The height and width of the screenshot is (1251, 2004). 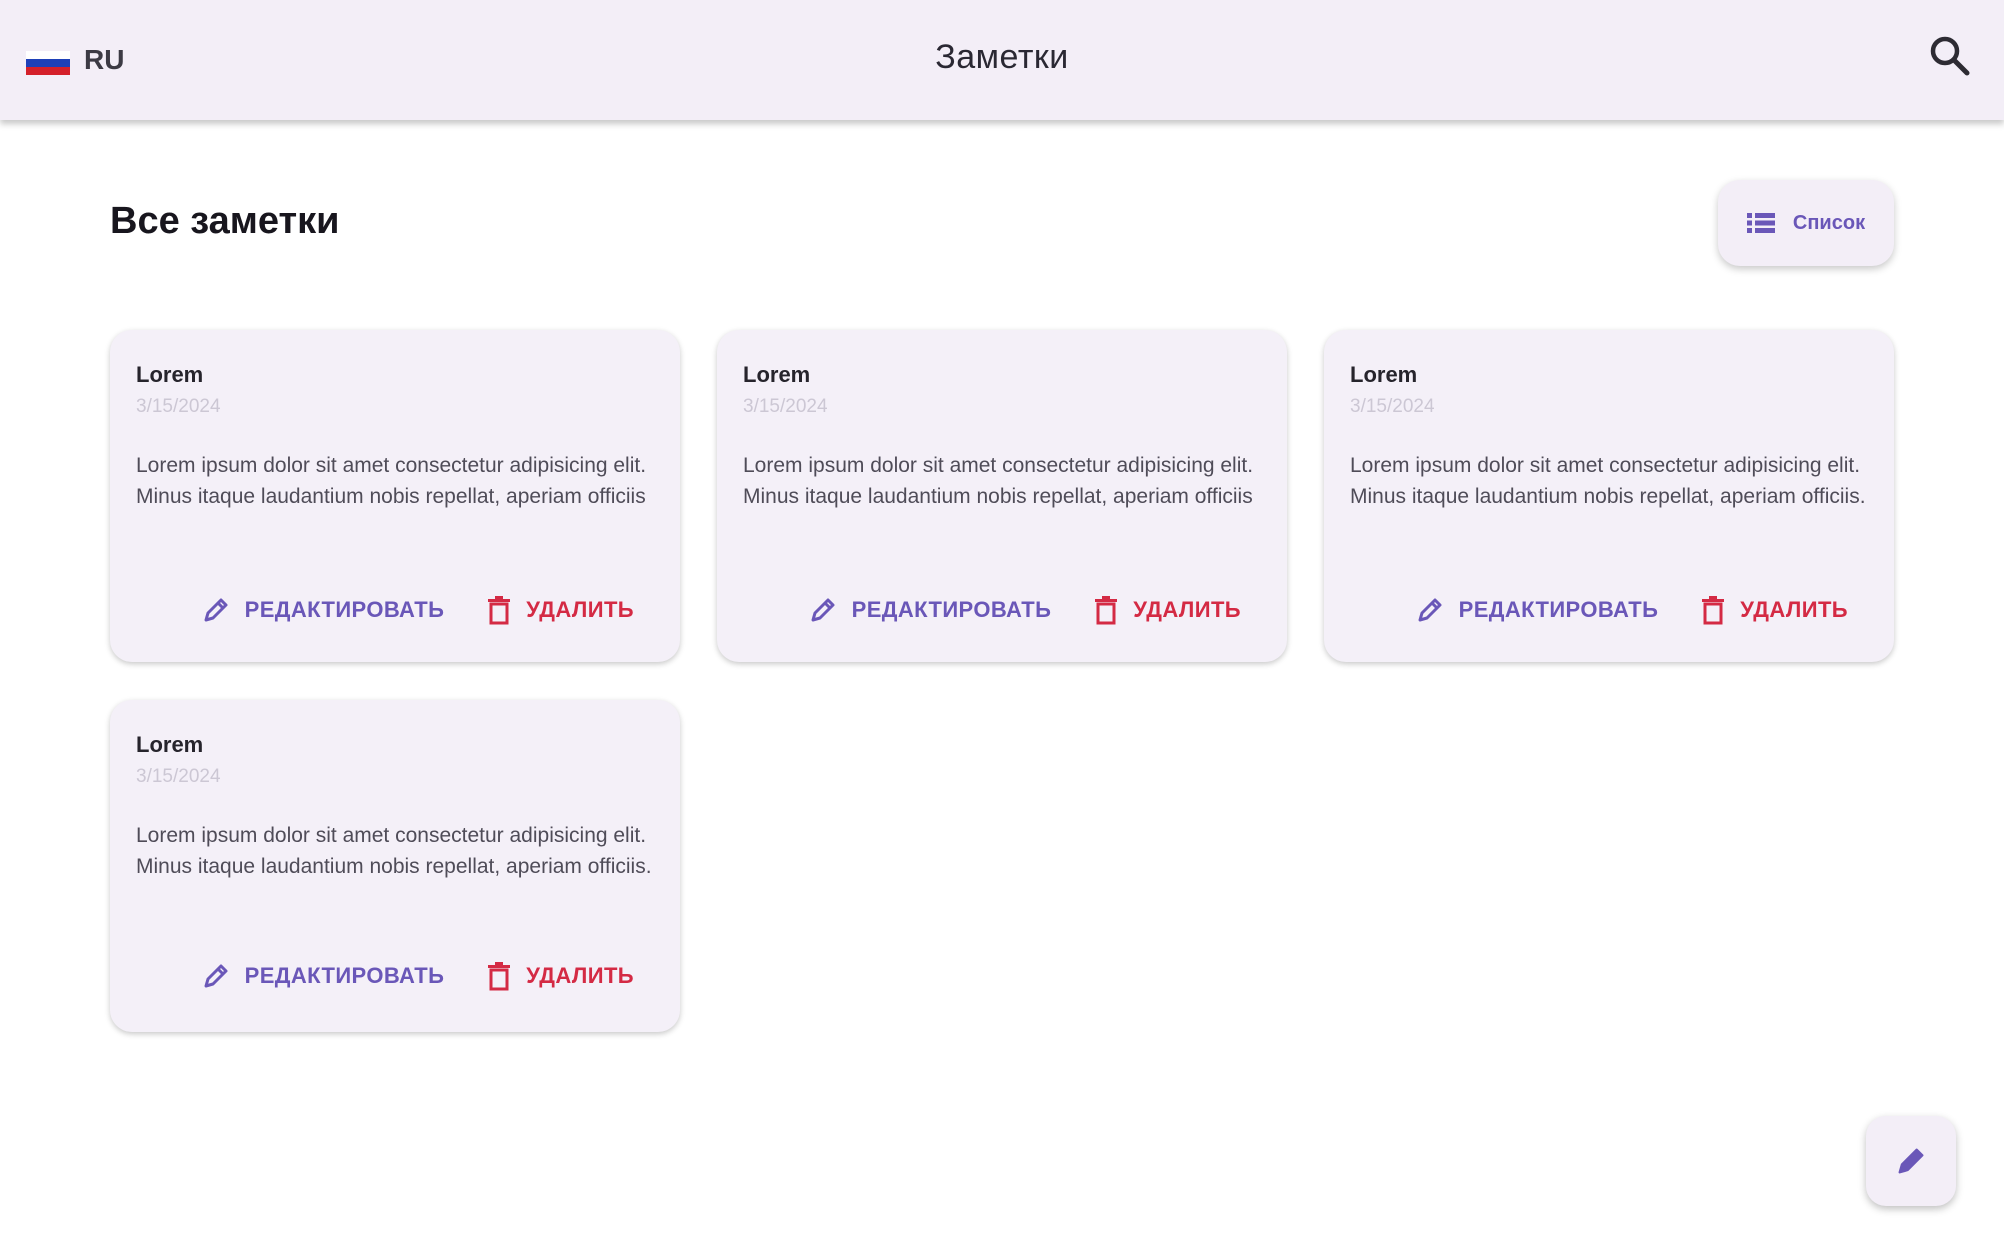 What do you see at coordinates (225, 221) in the screenshot?
I see `page-title: Все заметки` at bounding box center [225, 221].